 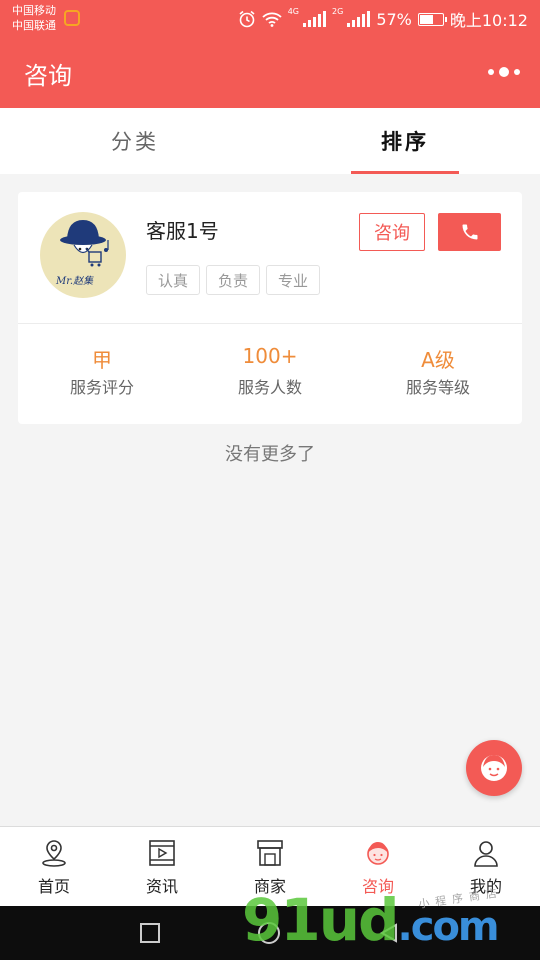 What do you see at coordinates (161, 886) in the screenshot?
I see `tabbar-label: 资讯` at bounding box center [161, 886].